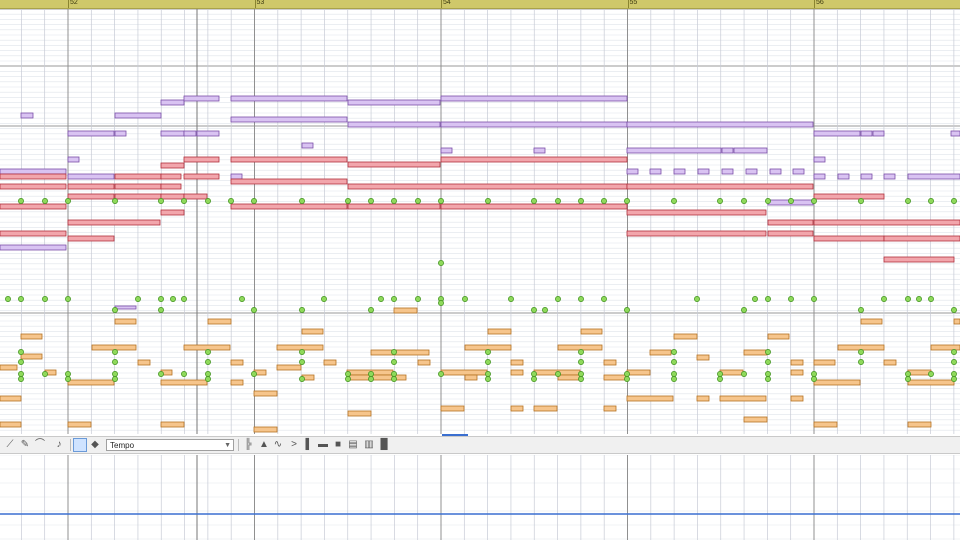 The width and height of the screenshot is (960, 540). Describe the element at coordinates (294, 445) in the screenshot. I see `greater-than-icon: >` at that location.